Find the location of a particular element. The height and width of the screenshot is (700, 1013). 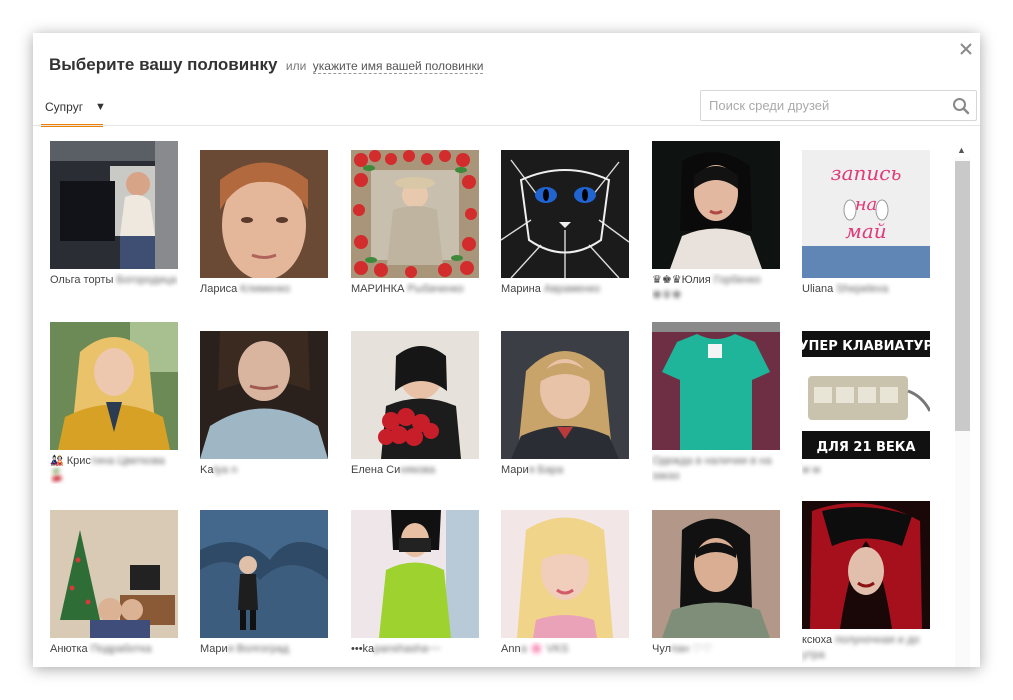

friend-name: Katya n is located at coordinates (219, 470).